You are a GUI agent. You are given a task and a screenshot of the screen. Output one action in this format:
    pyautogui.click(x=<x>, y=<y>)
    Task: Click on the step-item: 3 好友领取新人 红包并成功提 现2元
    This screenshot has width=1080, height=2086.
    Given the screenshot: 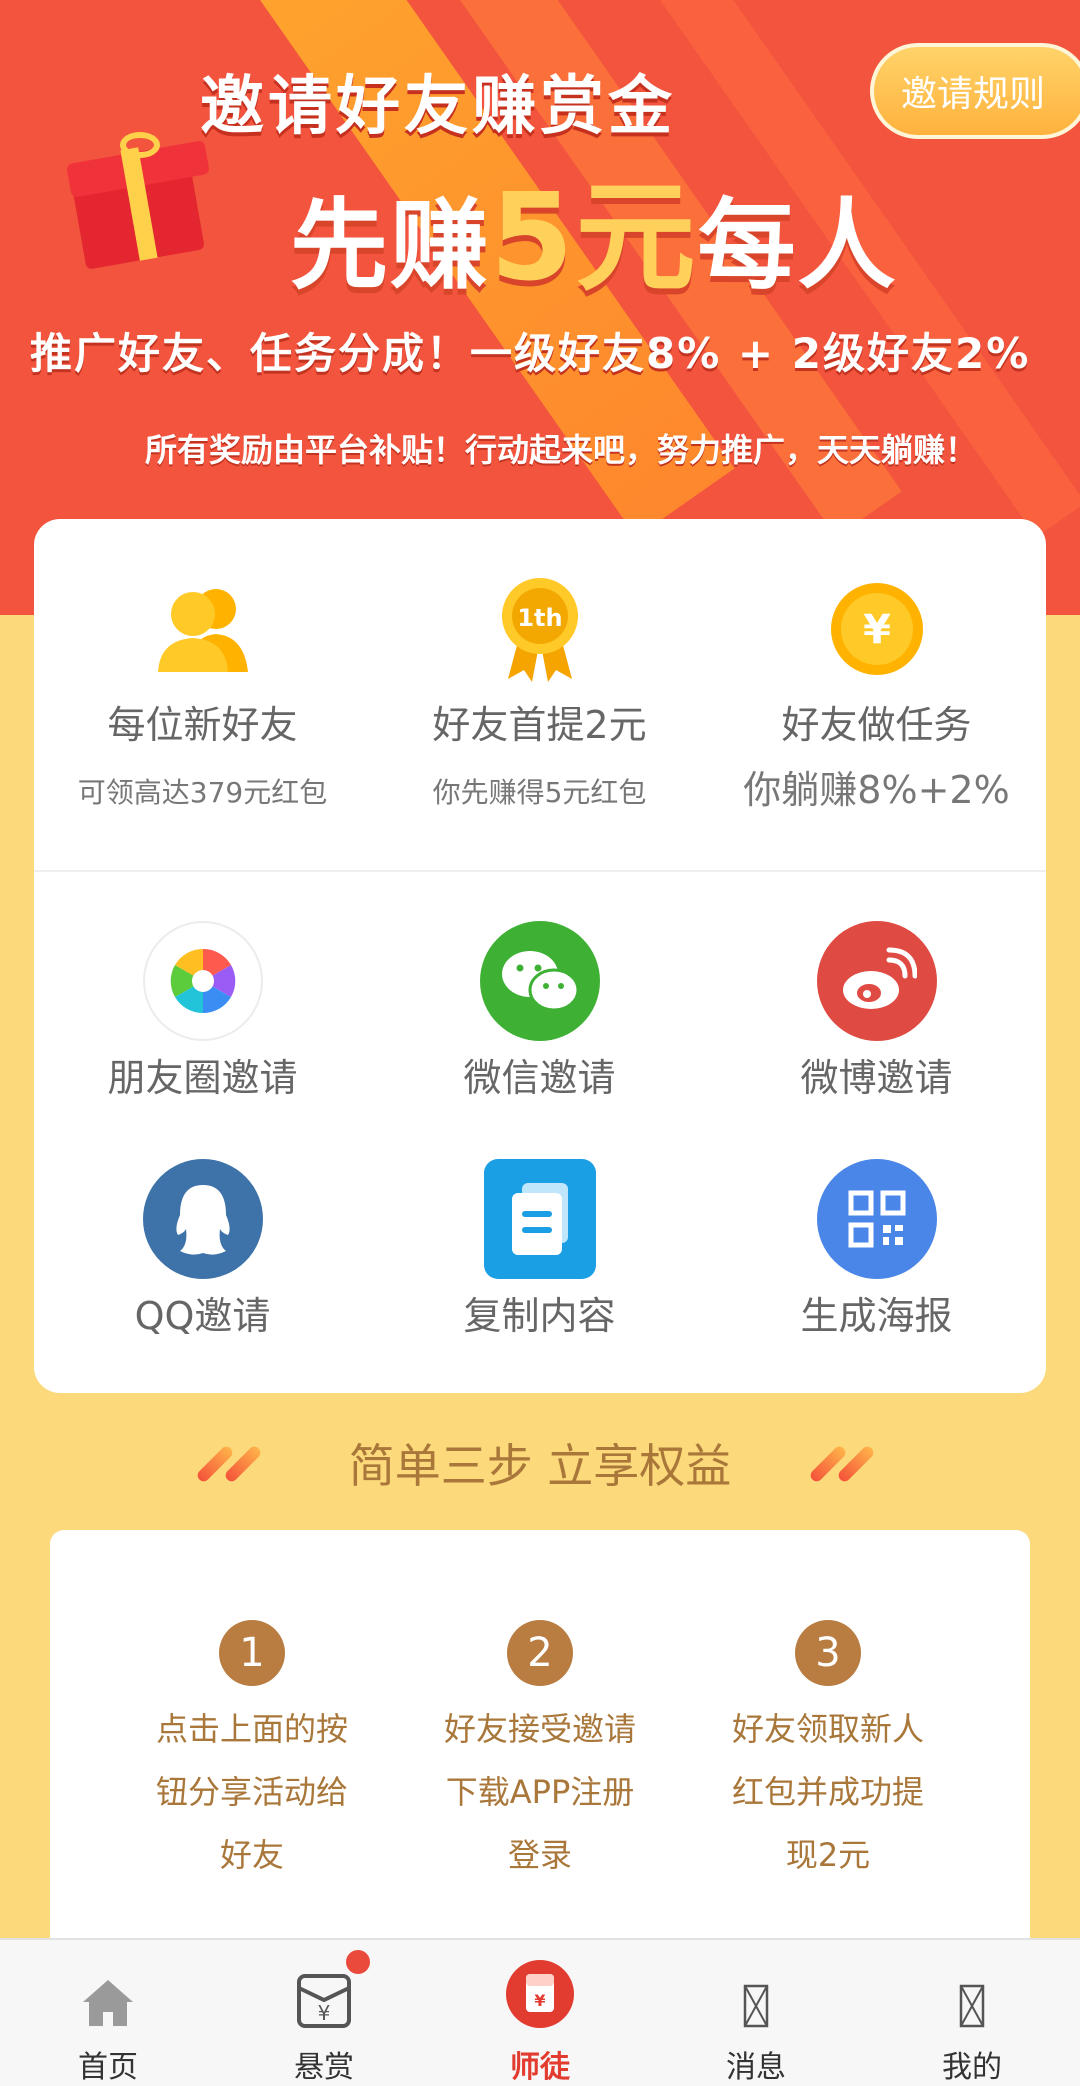 What is the action you would take?
    pyautogui.click(x=828, y=1753)
    